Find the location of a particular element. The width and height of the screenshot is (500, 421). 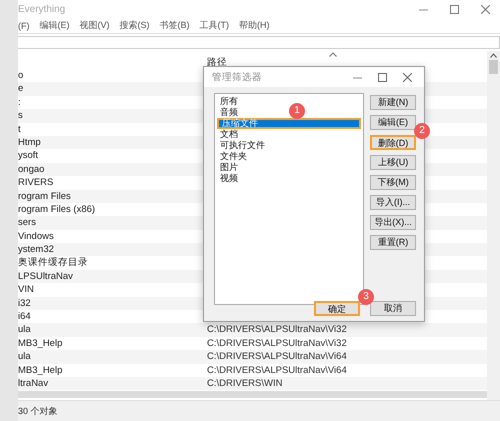

window-title: Everything is located at coordinates (42, 9).